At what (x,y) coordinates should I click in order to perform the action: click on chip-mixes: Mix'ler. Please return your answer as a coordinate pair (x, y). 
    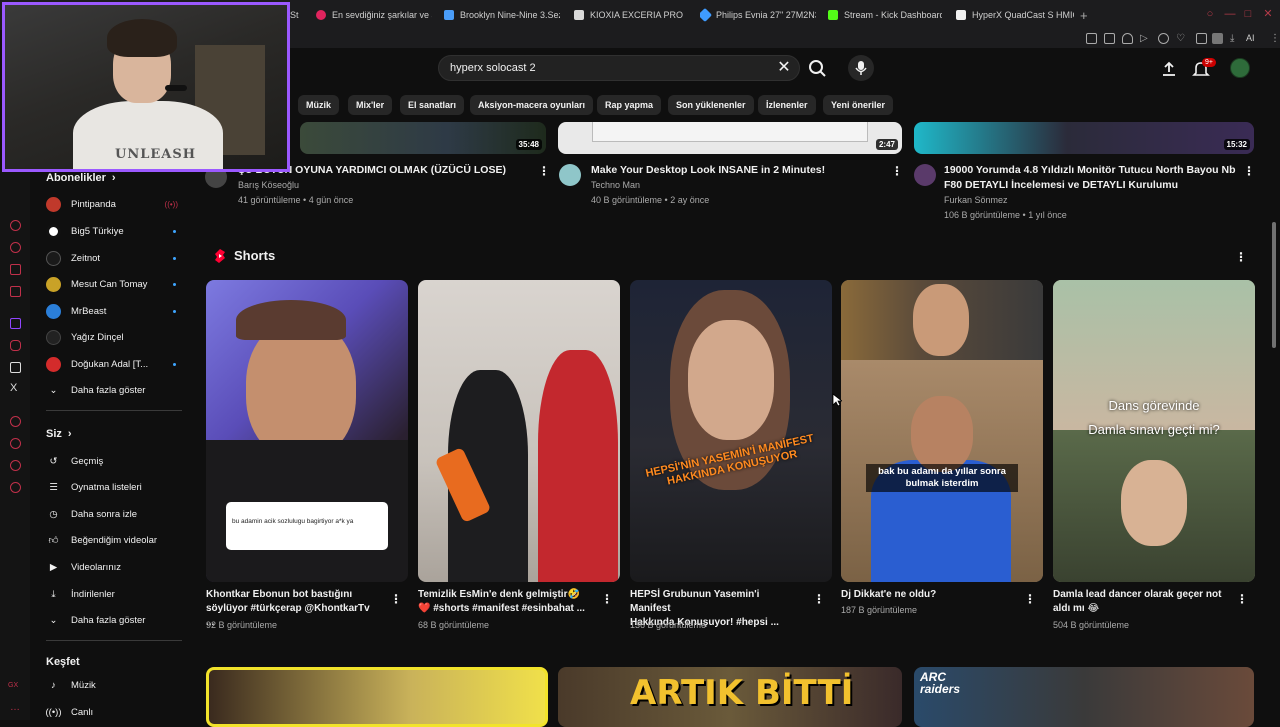
    Looking at the image, I should click on (370, 105).